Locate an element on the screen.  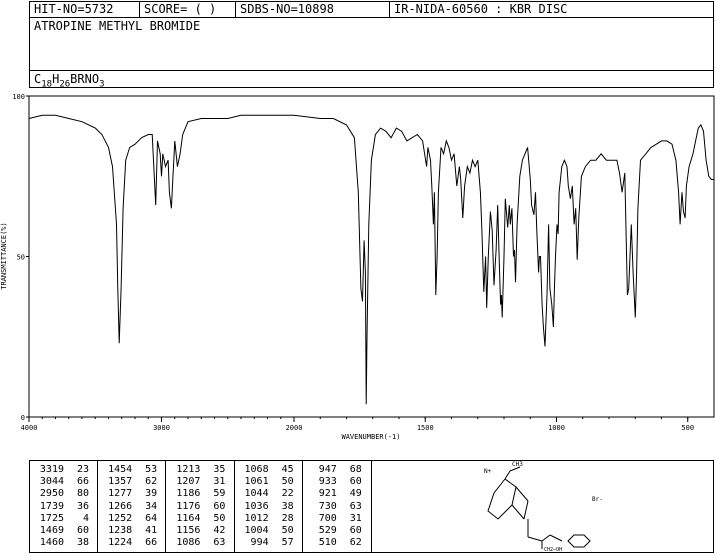
y-axis-label: TRANSMITTANCE(%) is located at coordinates (4, 255).